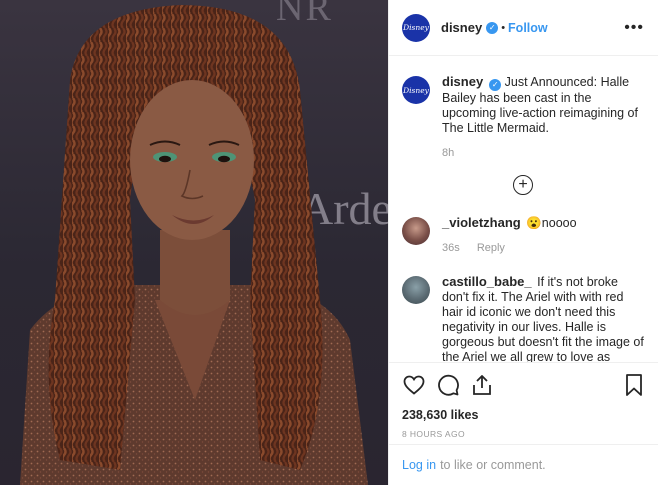  I want to click on action-icons, so click(523, 385).